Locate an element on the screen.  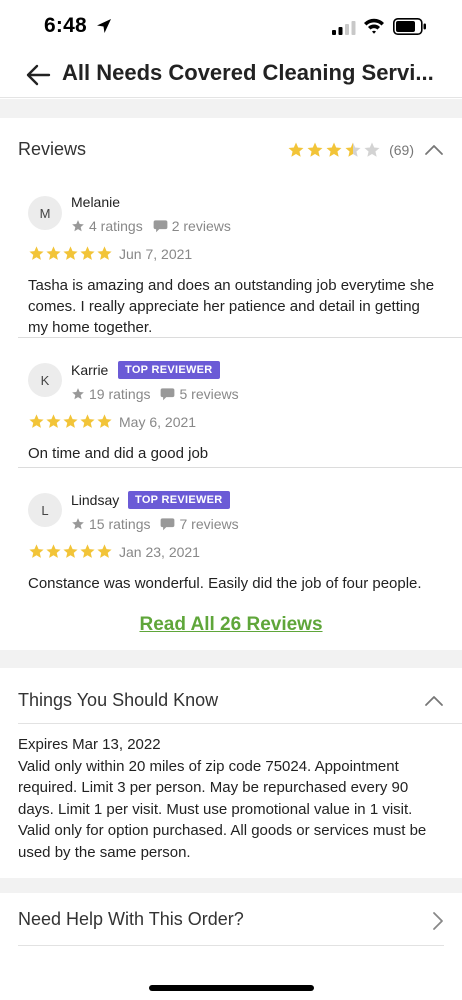
status-time: 6:48 is located at coordinates (65, 25).